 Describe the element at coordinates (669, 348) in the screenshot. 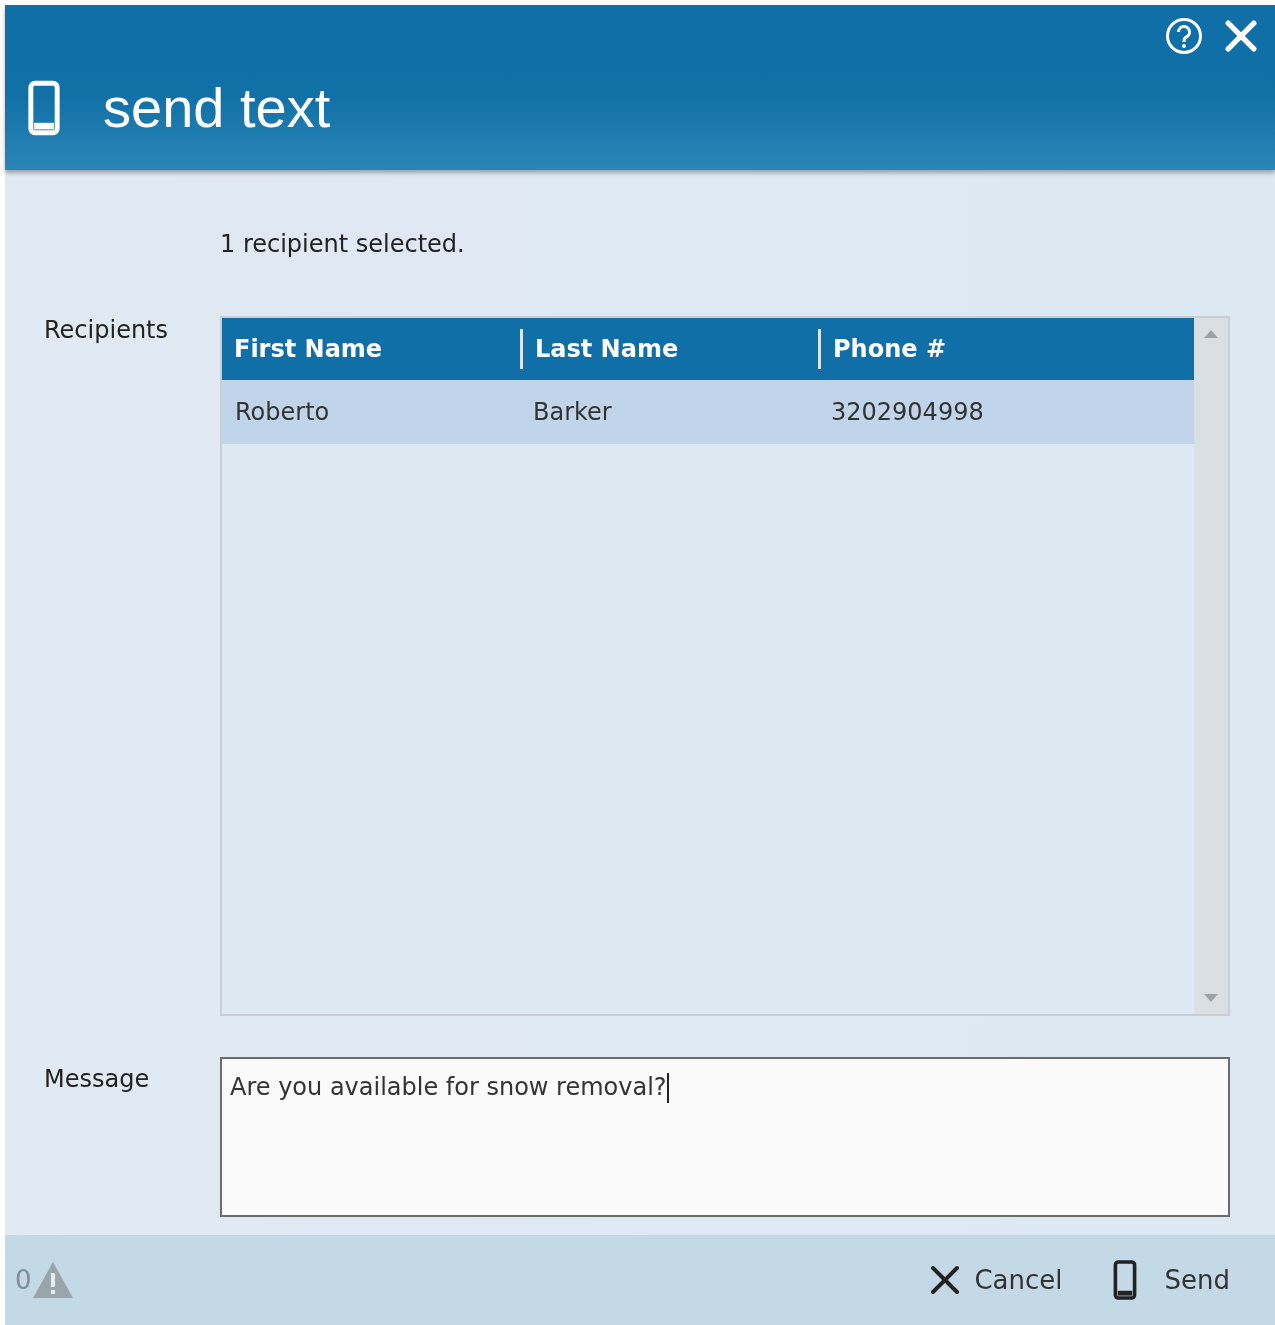

I see `column-header: Last Name` at that location.